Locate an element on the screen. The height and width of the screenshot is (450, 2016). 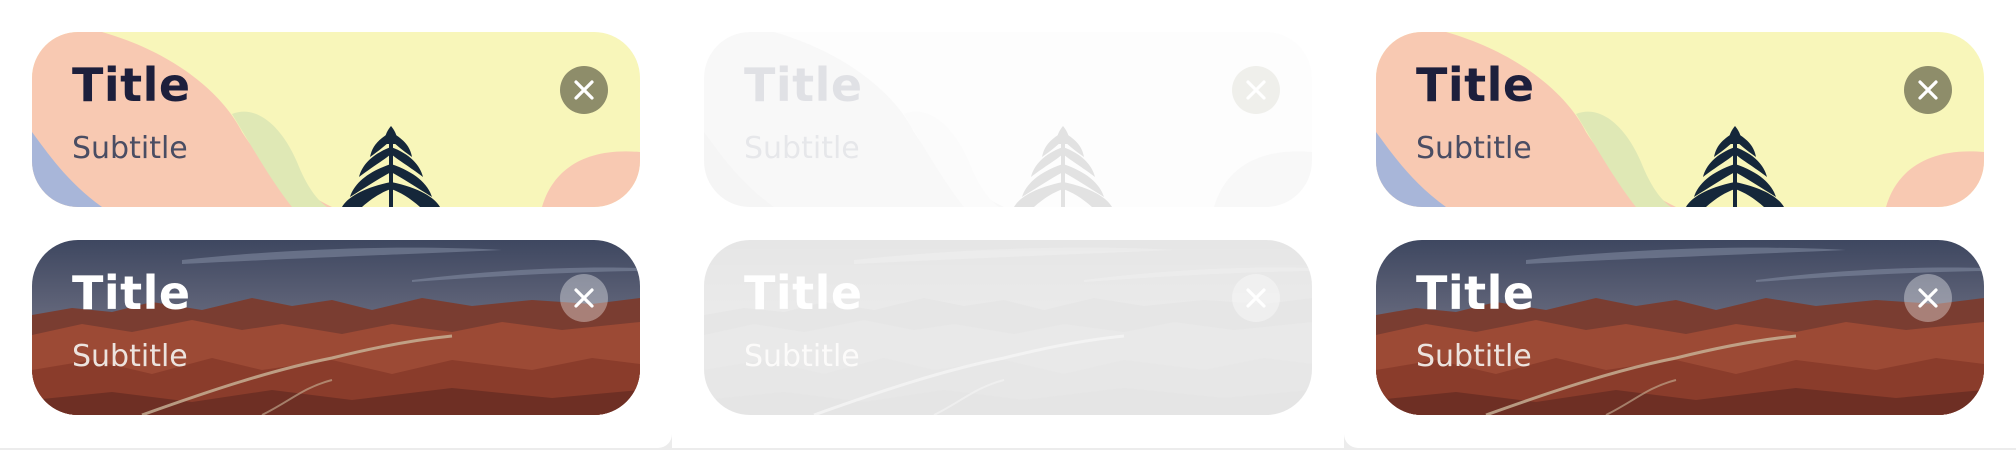
notification-card-light-disabled: Title Subtitle is located at coordinates (1008, 119).